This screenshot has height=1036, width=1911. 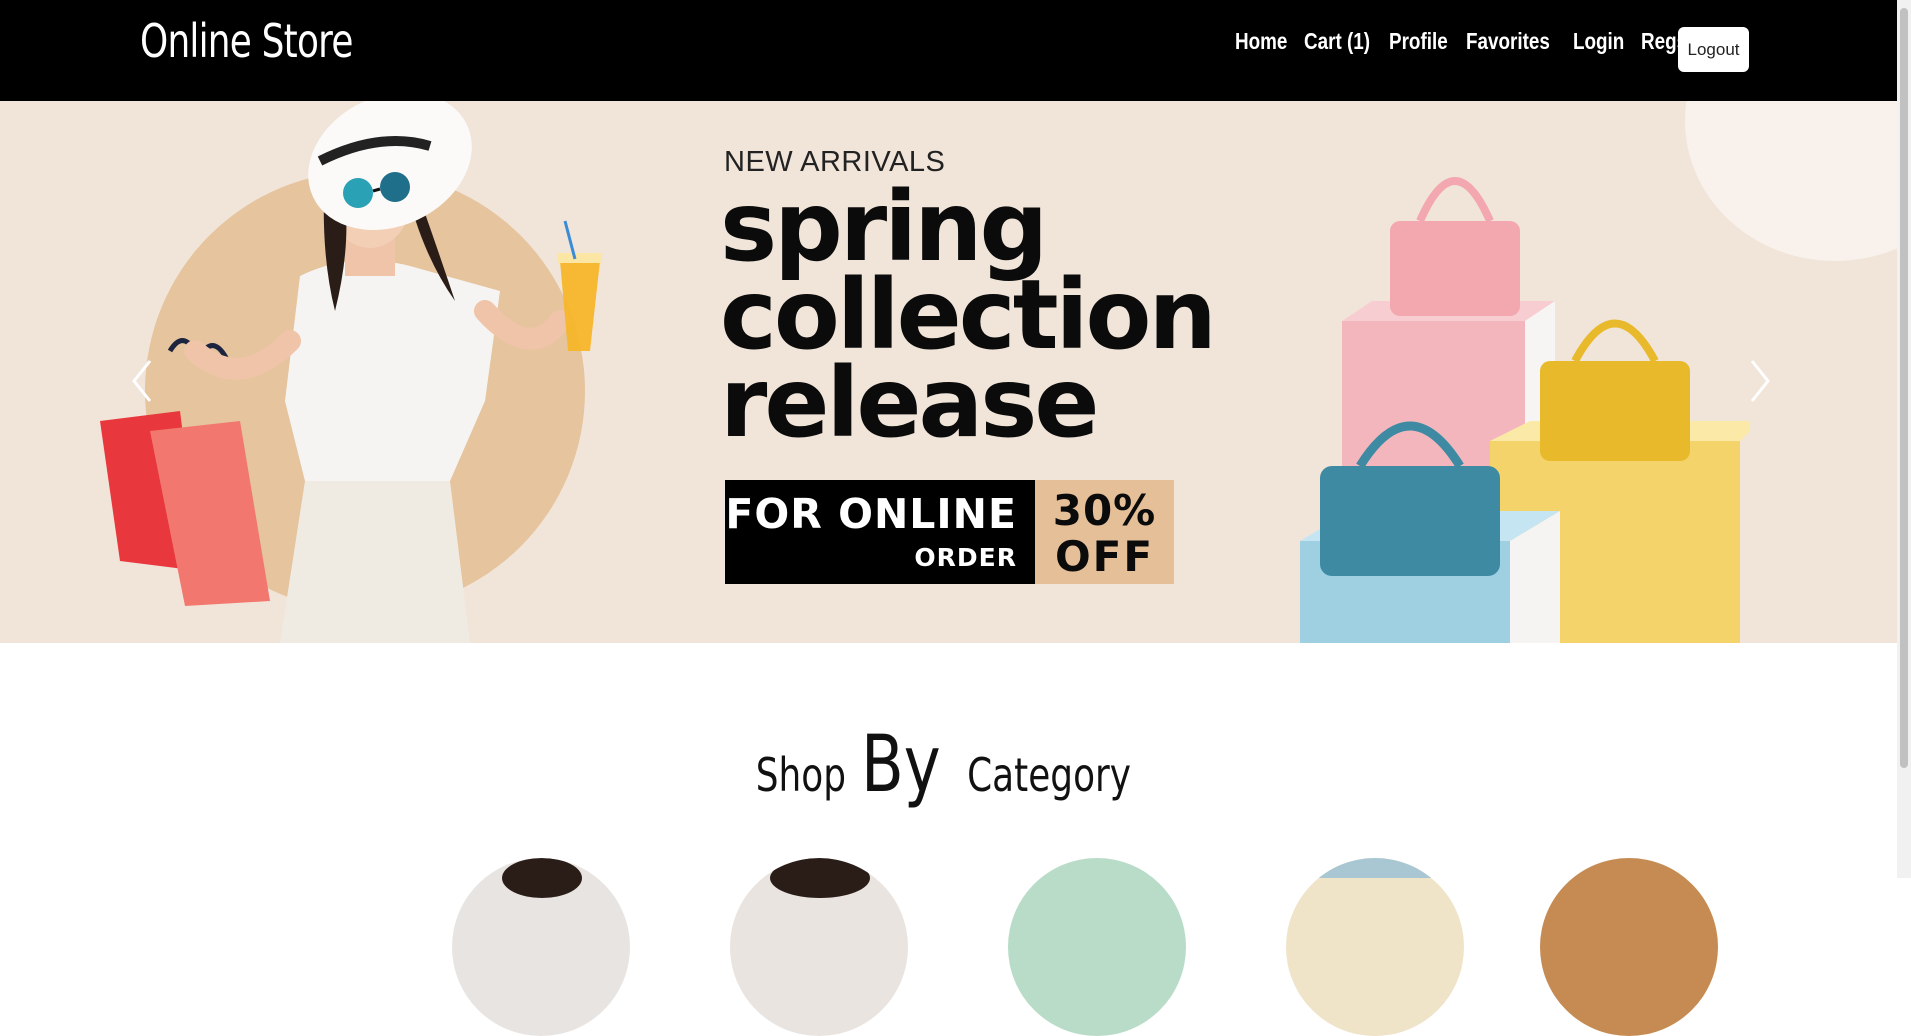 I want to click on brand-logo: Online Store, so click(x=246, y=41).